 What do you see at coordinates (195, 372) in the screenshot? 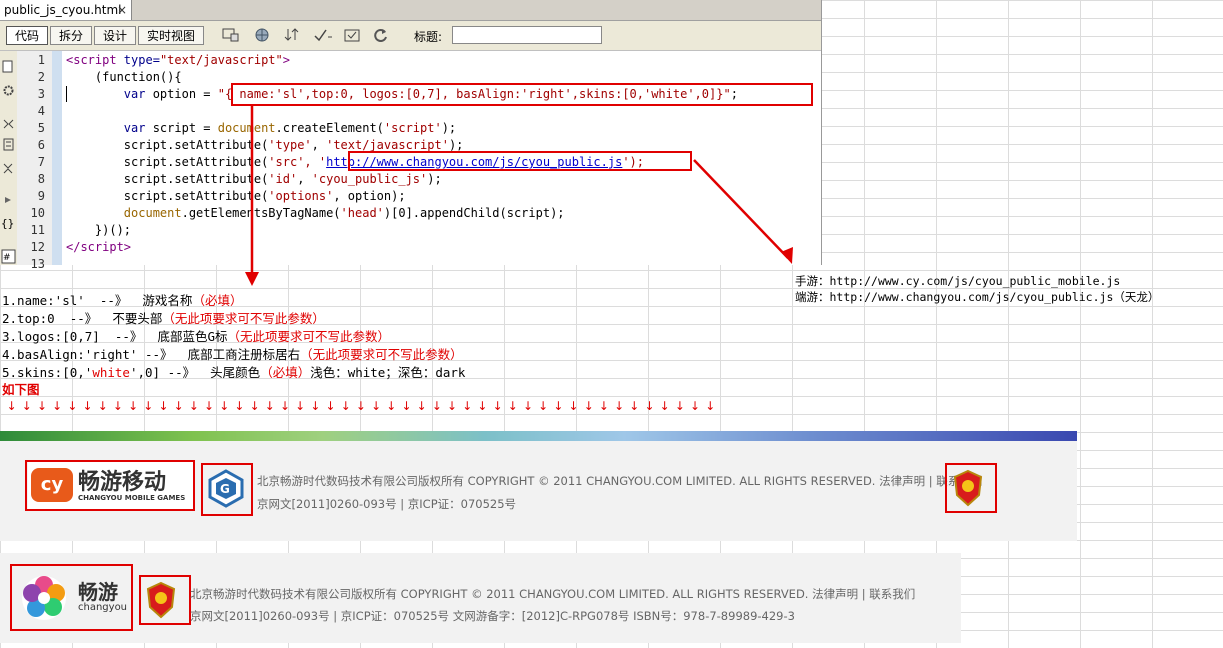
I see `note-text: ',0] --》 头尾颜色` at bounding box center [195, 372].